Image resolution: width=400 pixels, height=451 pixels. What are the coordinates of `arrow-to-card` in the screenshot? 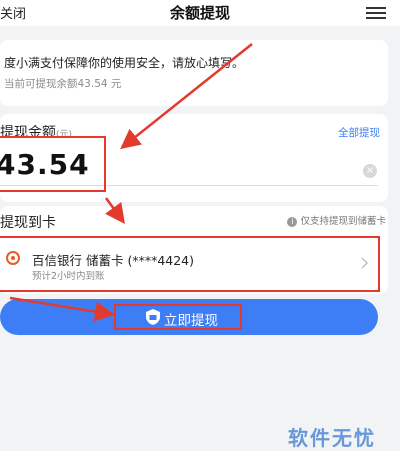 It's located at (114, 211).